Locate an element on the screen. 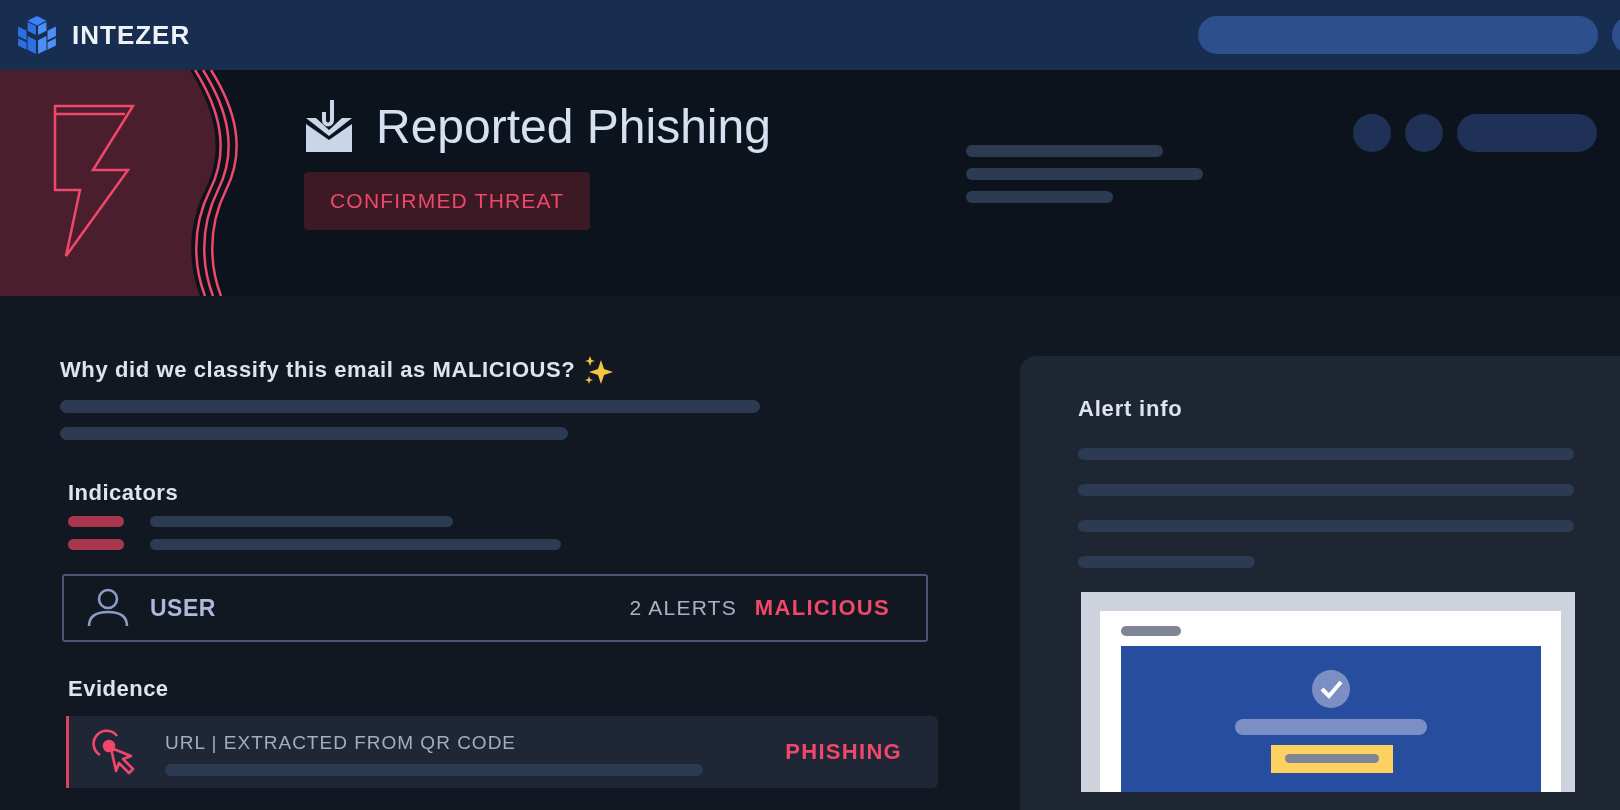  evidence-source: URL | EXTRACTED FROM QR CODE is located at coordinates (341, 743).